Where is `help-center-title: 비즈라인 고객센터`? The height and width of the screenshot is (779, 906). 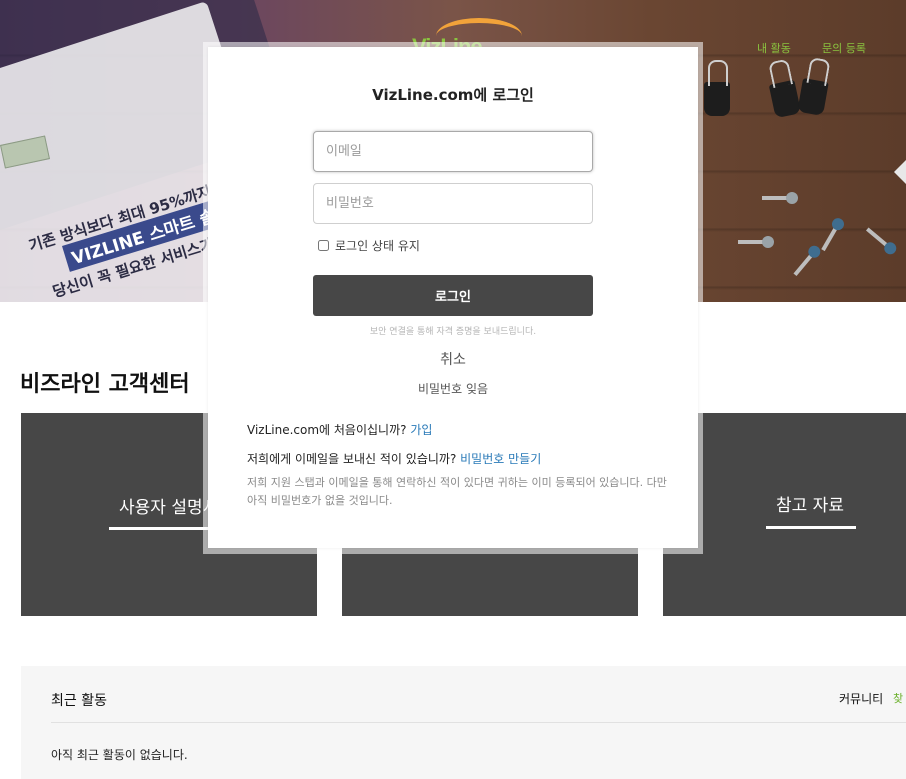 help-center-title: 비즈라인 고객센터 is located at coordinates (105, 384).